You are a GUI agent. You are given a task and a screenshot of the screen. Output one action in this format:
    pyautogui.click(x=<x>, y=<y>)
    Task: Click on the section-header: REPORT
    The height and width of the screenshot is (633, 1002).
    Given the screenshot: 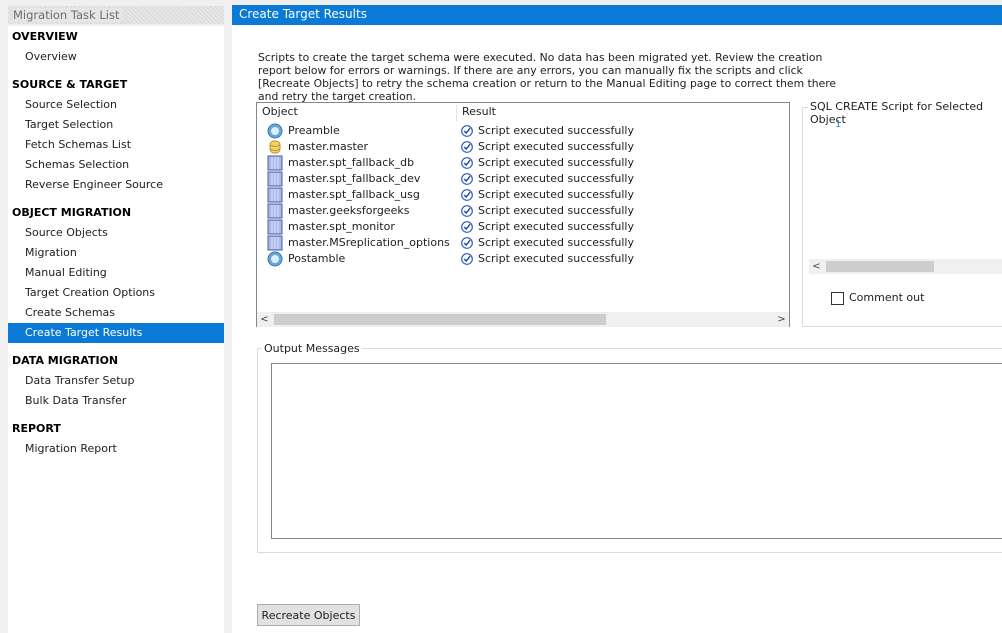 What is the action you would take?
    pyautogui.click(x=36, y=428)
    